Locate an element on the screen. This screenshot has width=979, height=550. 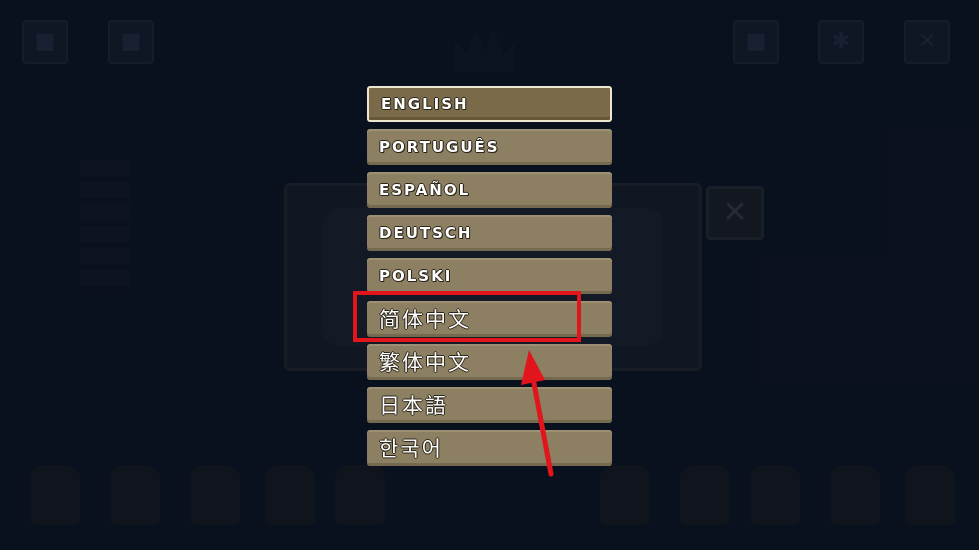
annotation-arrow is located at coordinates (537, 413).